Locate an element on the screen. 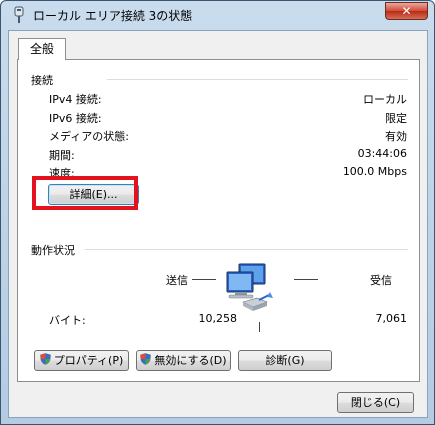 This screenshot has width=435, height=425. properties-button: プロパティ(P) is located at coordinates (81, 360).